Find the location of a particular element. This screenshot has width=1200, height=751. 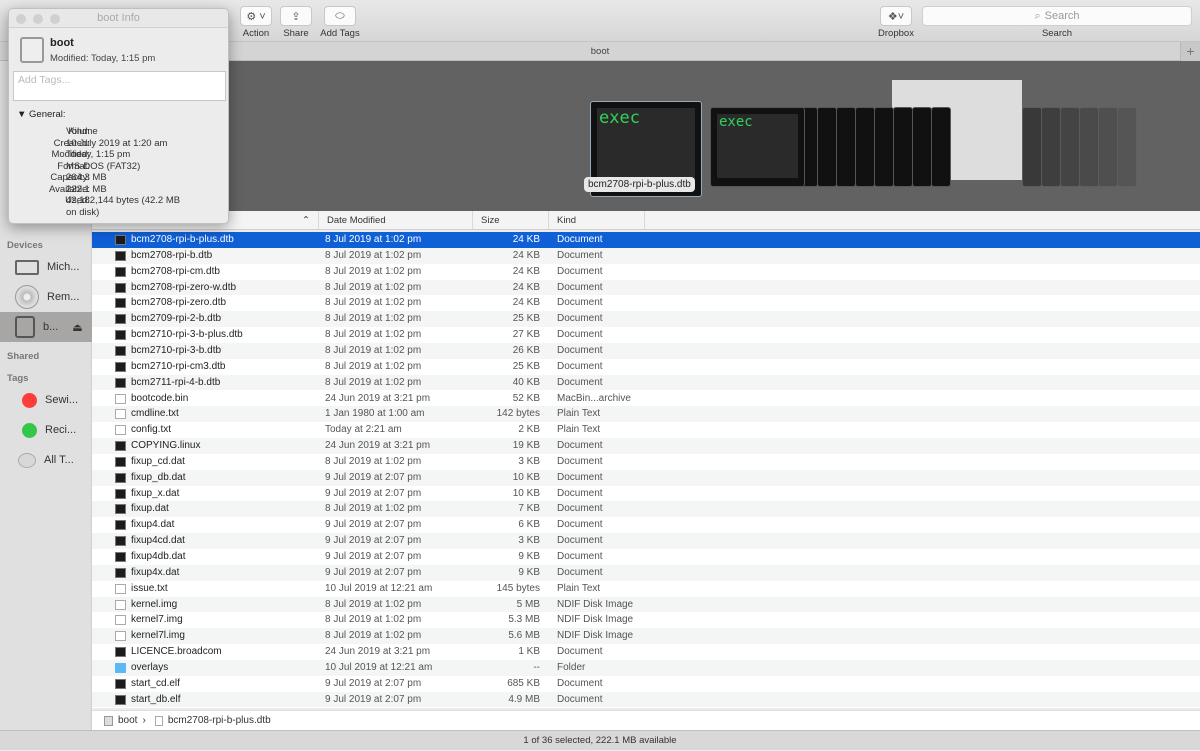

file-name: bcm2710-rpi-cm3.dtb is located at coordinates (178, 366).